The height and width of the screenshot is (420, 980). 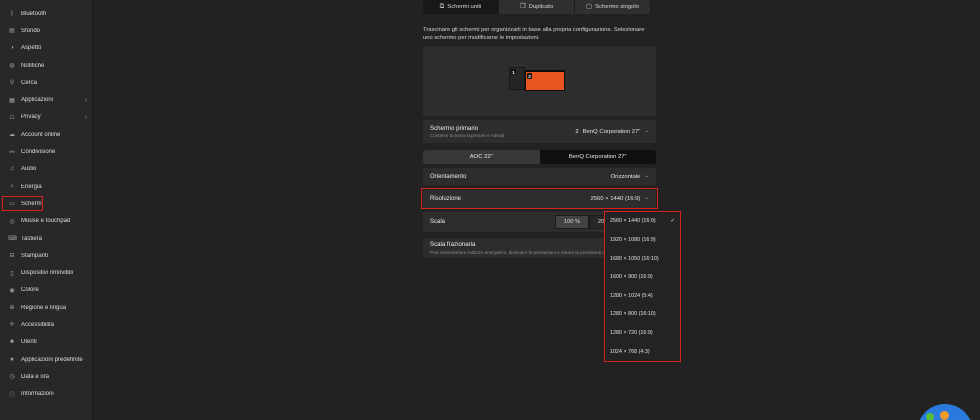 I want to click on monitor-2-thumbnail: 2, so click(x=545, y=80).